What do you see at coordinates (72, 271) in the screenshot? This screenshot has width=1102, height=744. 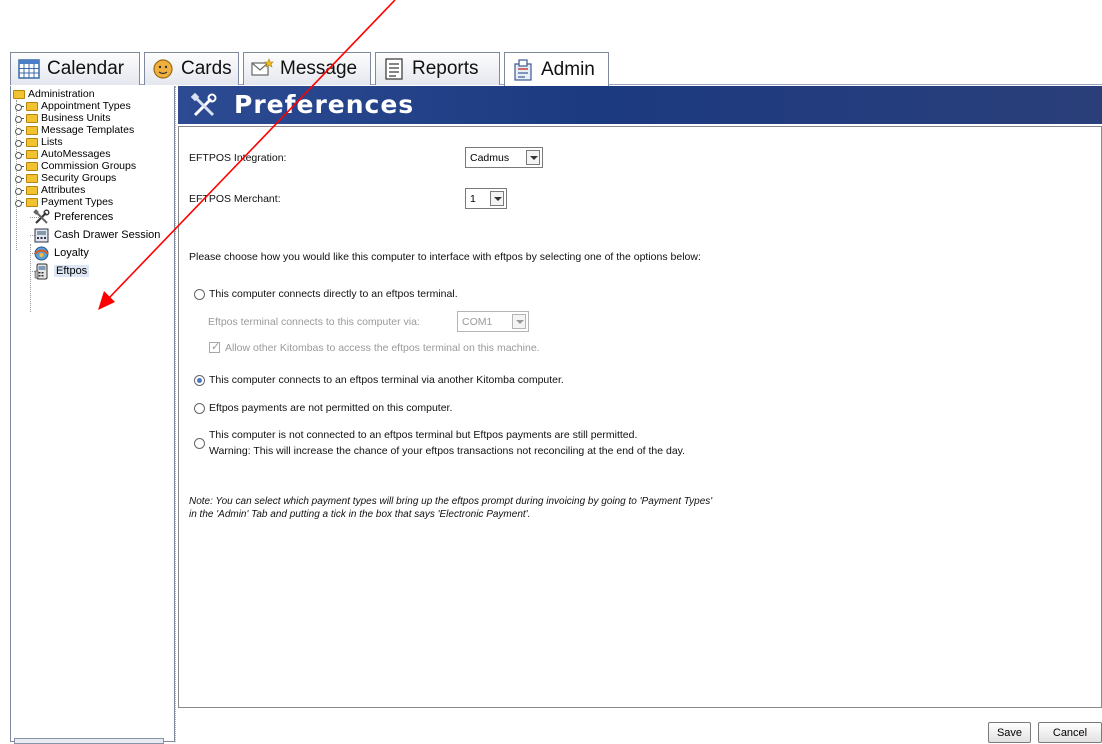 I see `tree-item-label: Eftpos` at bounding box center [72, 271].